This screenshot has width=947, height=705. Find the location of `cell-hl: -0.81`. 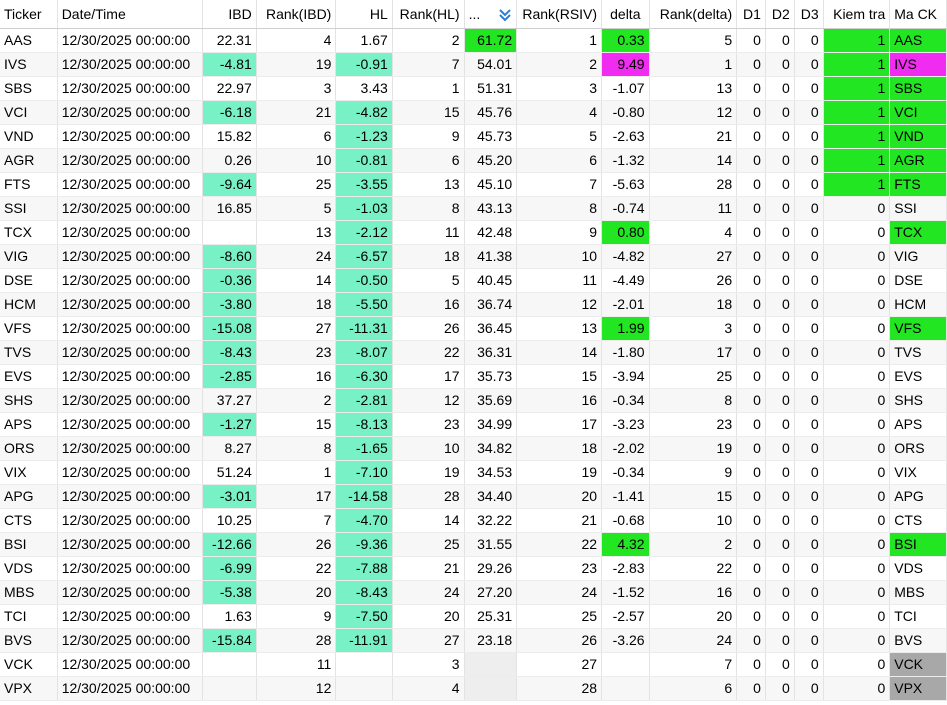

cell-hl: -0.81 is located at coordinates (364, 160).